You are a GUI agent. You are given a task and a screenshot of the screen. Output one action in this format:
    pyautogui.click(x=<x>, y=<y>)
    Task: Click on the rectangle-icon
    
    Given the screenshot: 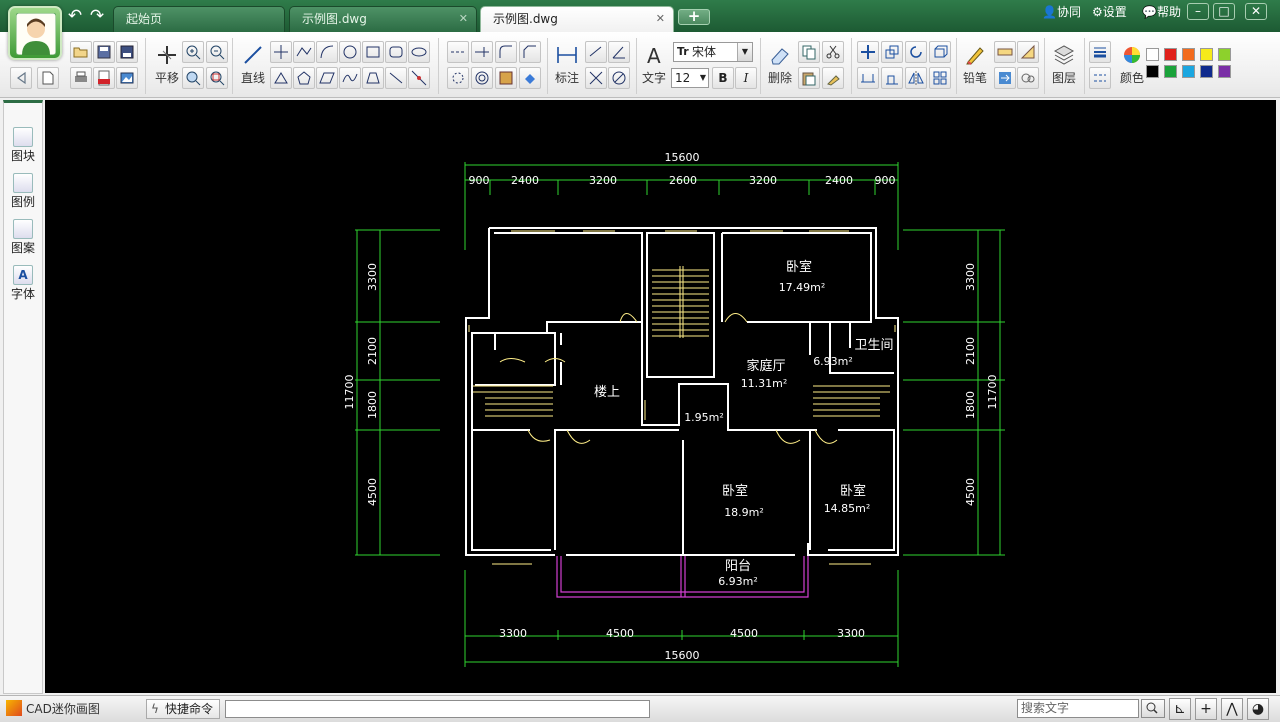 What is the action you would take?
    pyautogui.click(x=373, y=52)
    